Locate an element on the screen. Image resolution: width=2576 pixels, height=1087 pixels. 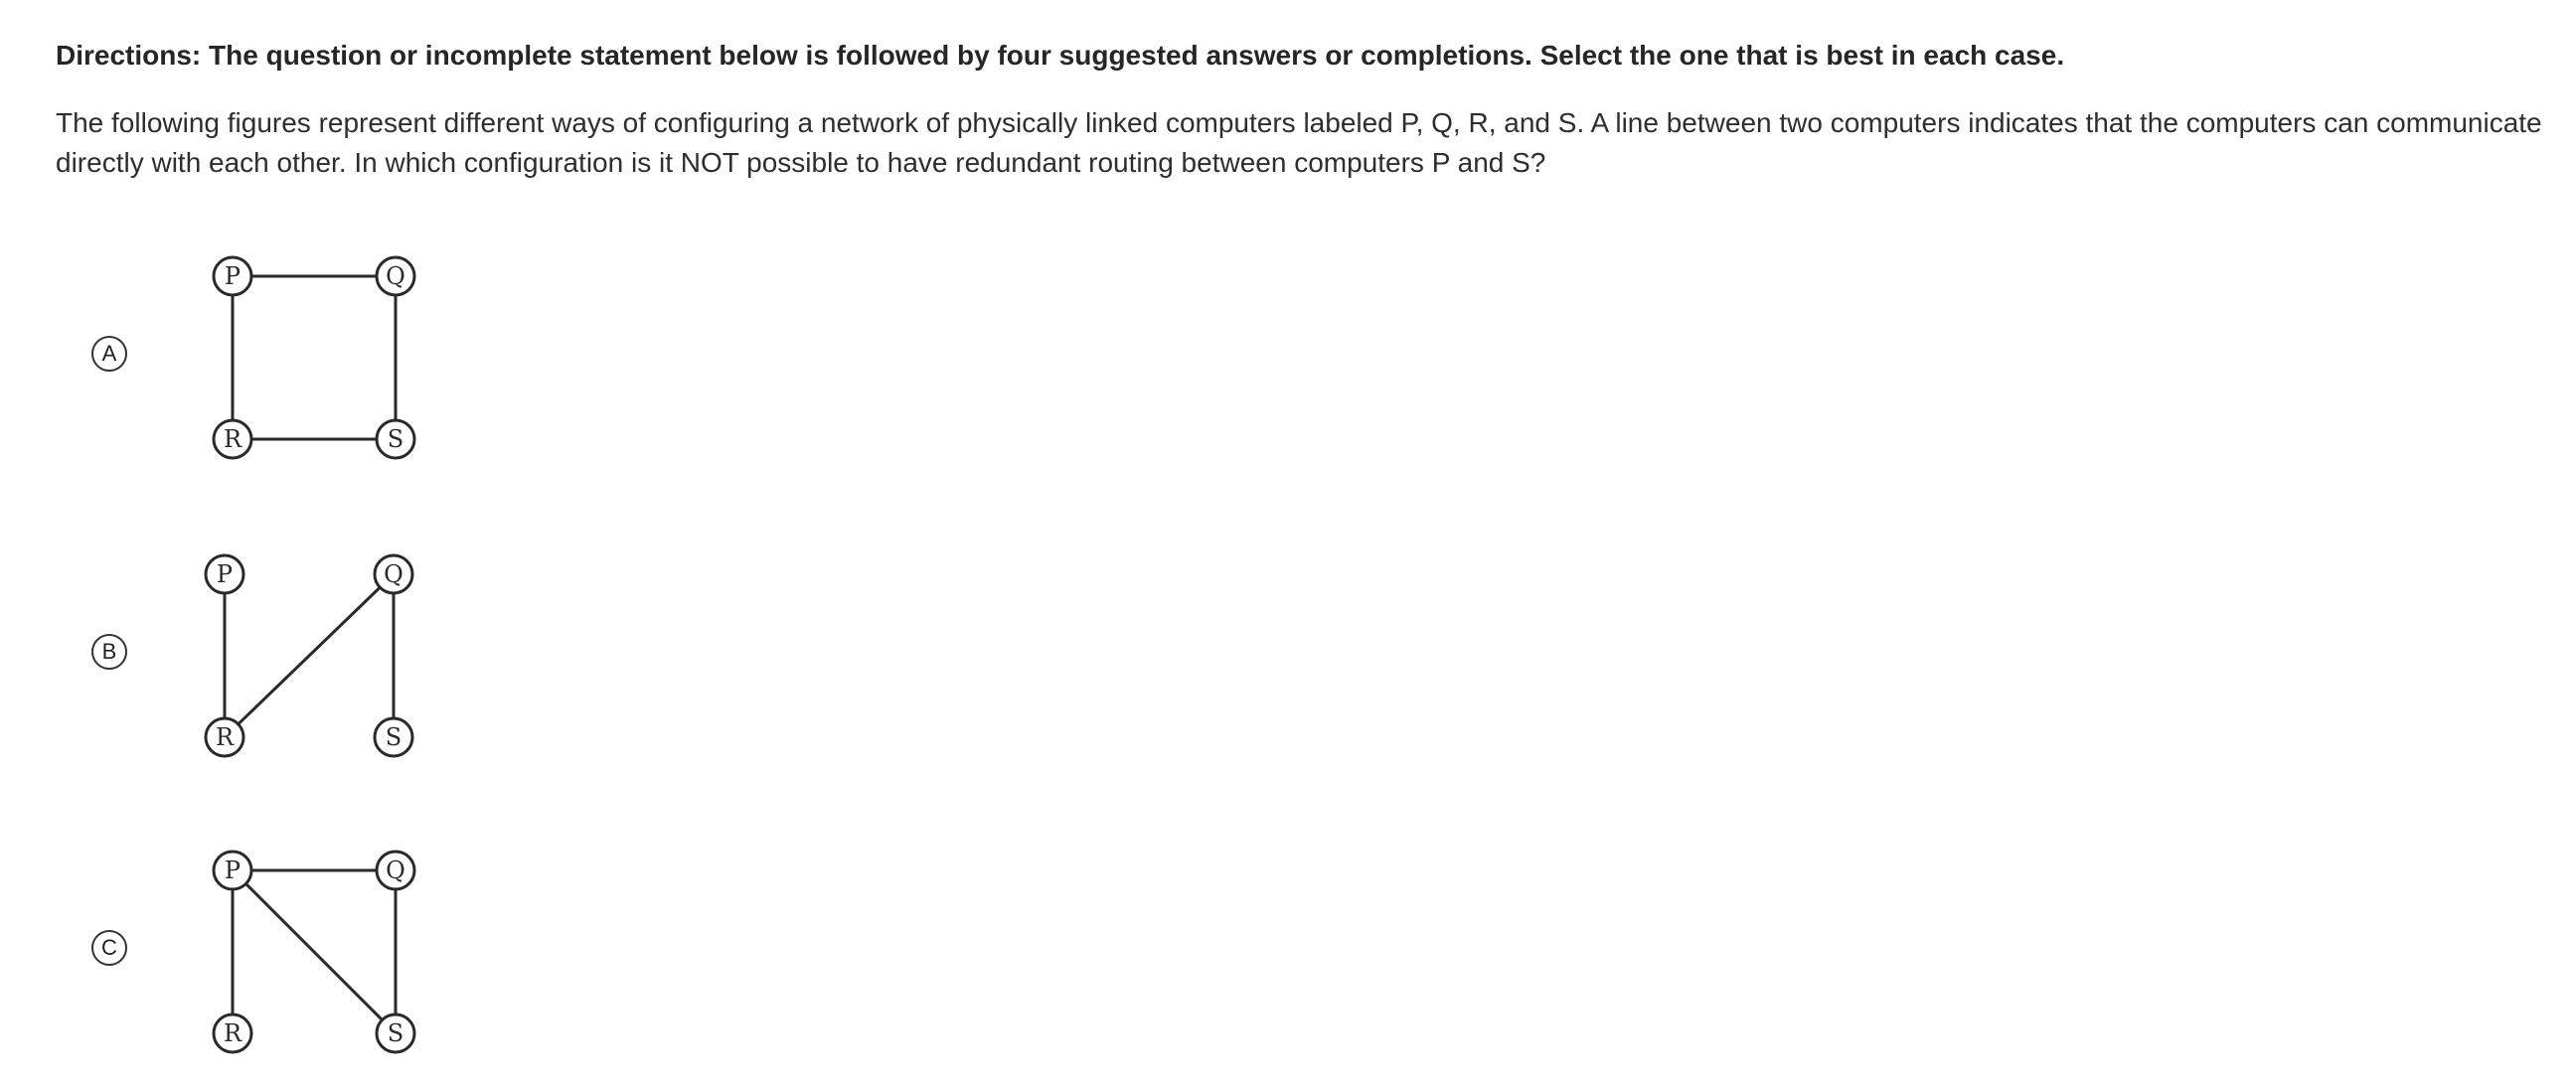
network-figure-c: P Q R S is located at coordinates (314, 952).